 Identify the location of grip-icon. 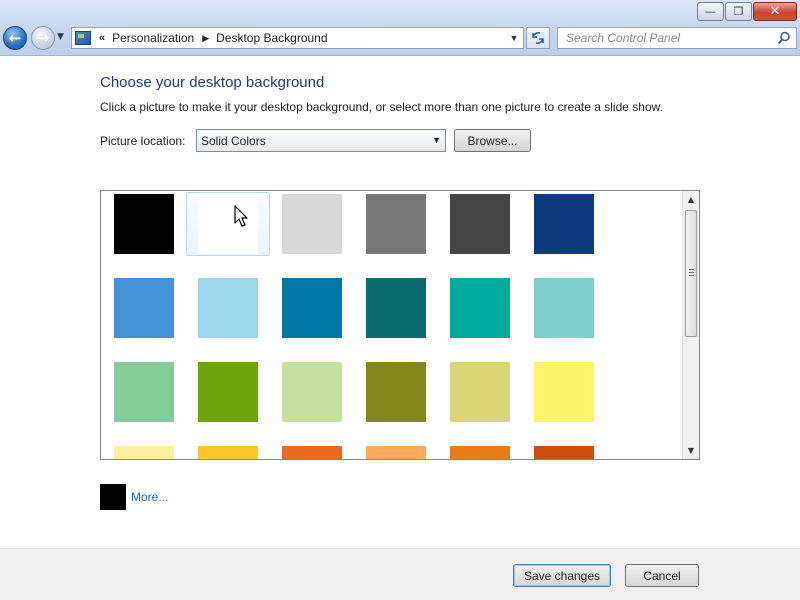
(691, 272).